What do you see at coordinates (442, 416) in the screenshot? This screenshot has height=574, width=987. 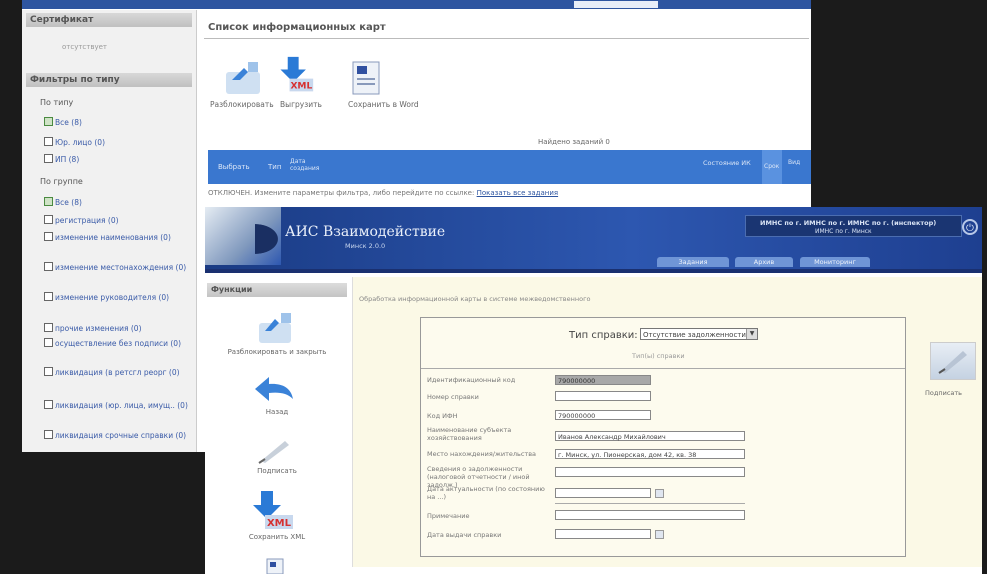 I see `field-label: Код ИФН` at bounding box center [442, 416].